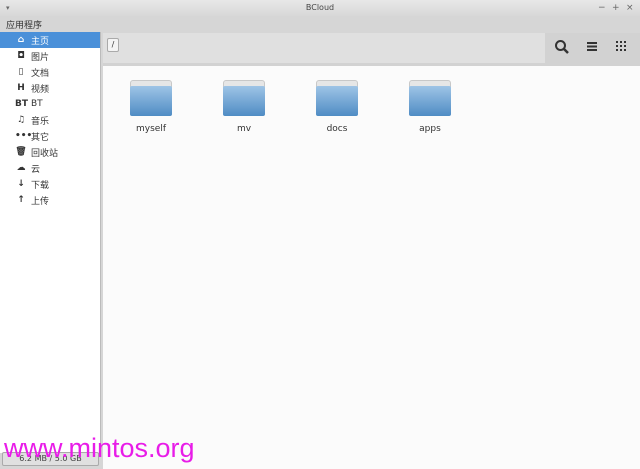 This screenshot has width=640, height=469. I want to click on video-icon: H, so click(21, 88).